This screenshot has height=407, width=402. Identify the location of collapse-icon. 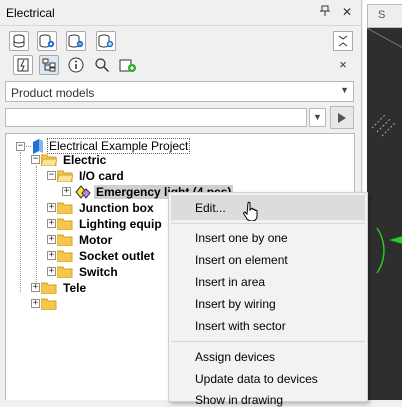
(343, 41).